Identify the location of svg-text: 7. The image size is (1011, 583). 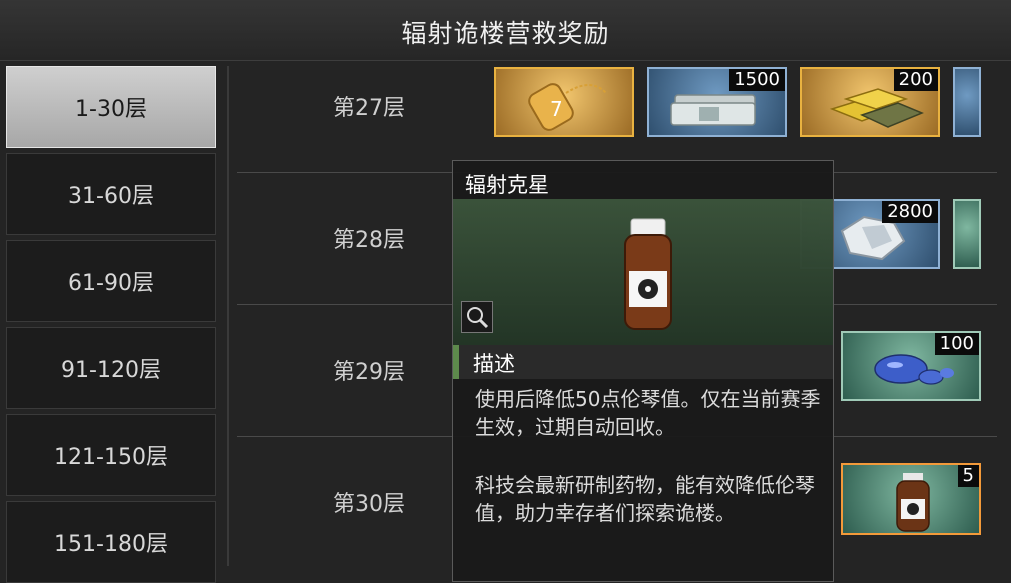
(556, 109).